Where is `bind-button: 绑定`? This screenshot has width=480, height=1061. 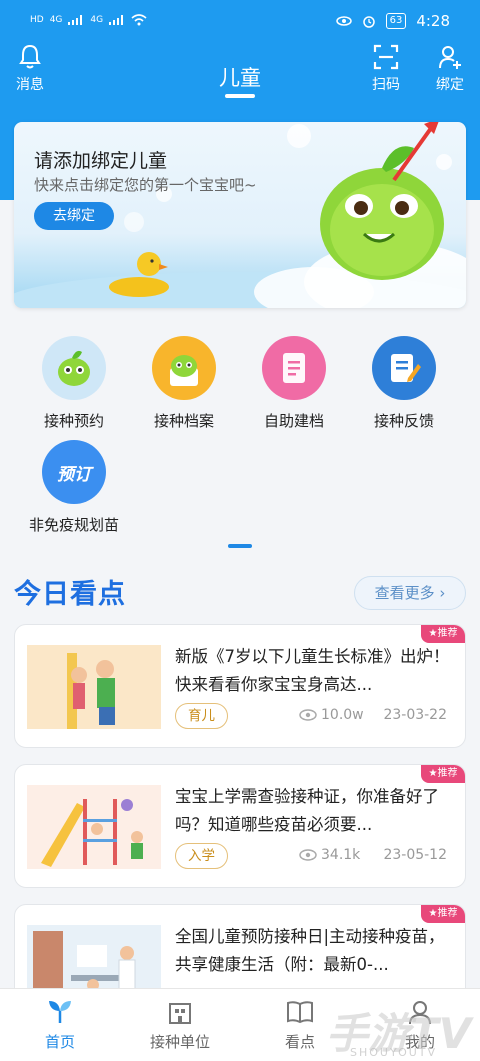
bind-button: 绑定 is located at coordinates (450, 69).